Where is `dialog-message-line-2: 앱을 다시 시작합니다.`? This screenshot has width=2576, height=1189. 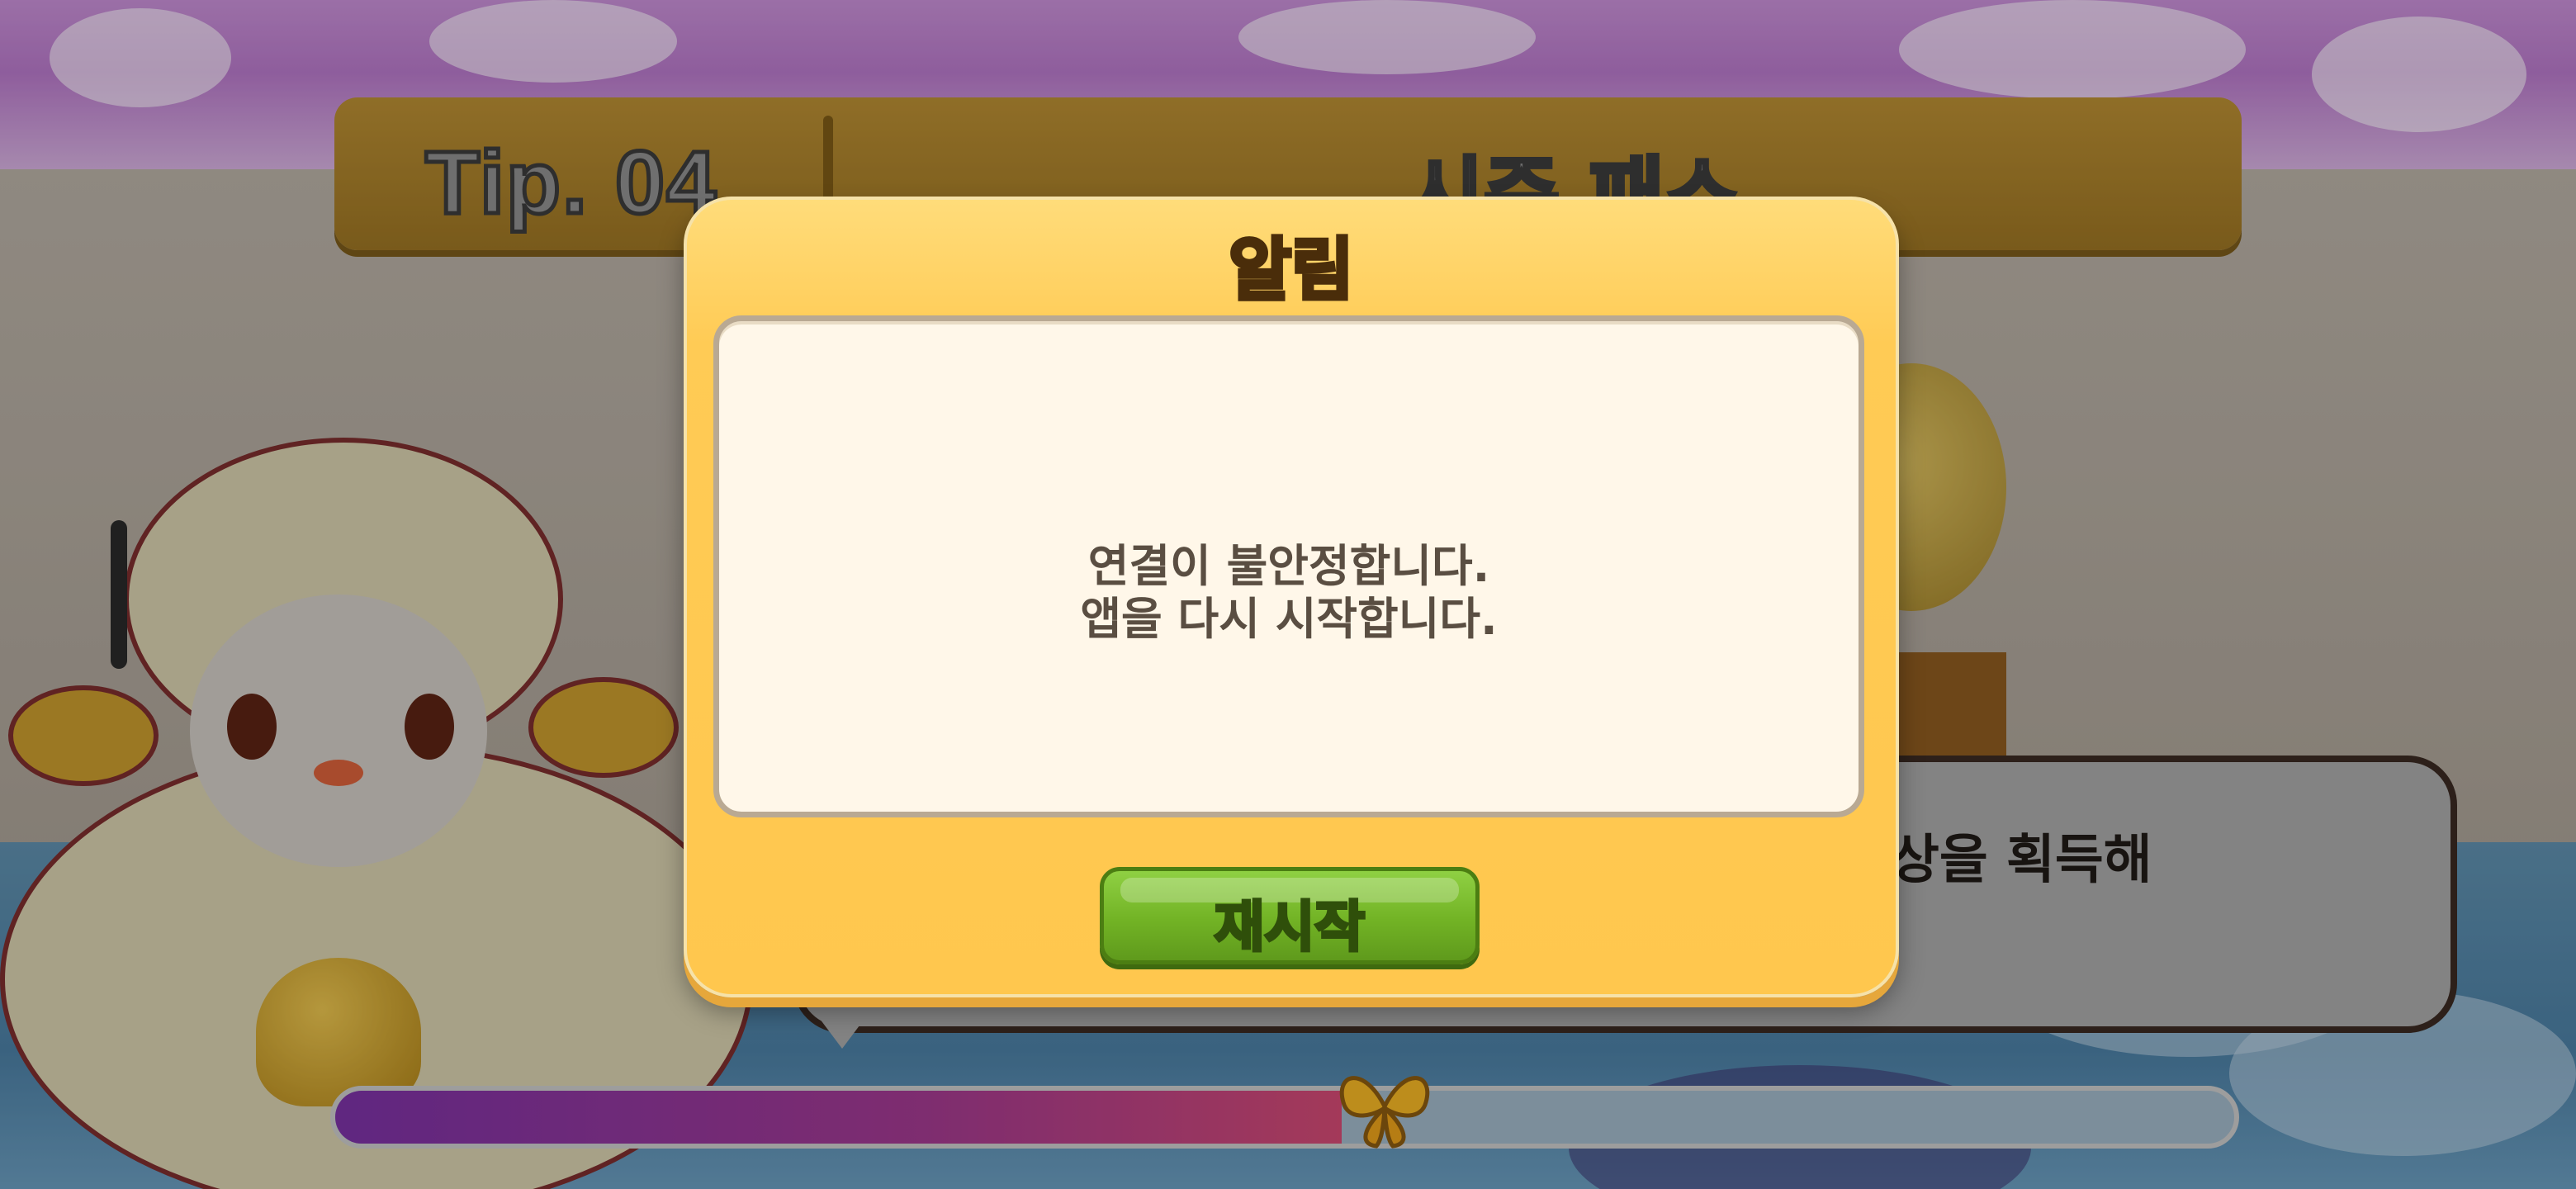 dialog-message-line-2: 앱을 다시 시작합니다. is located at coordinates (1289, 619).